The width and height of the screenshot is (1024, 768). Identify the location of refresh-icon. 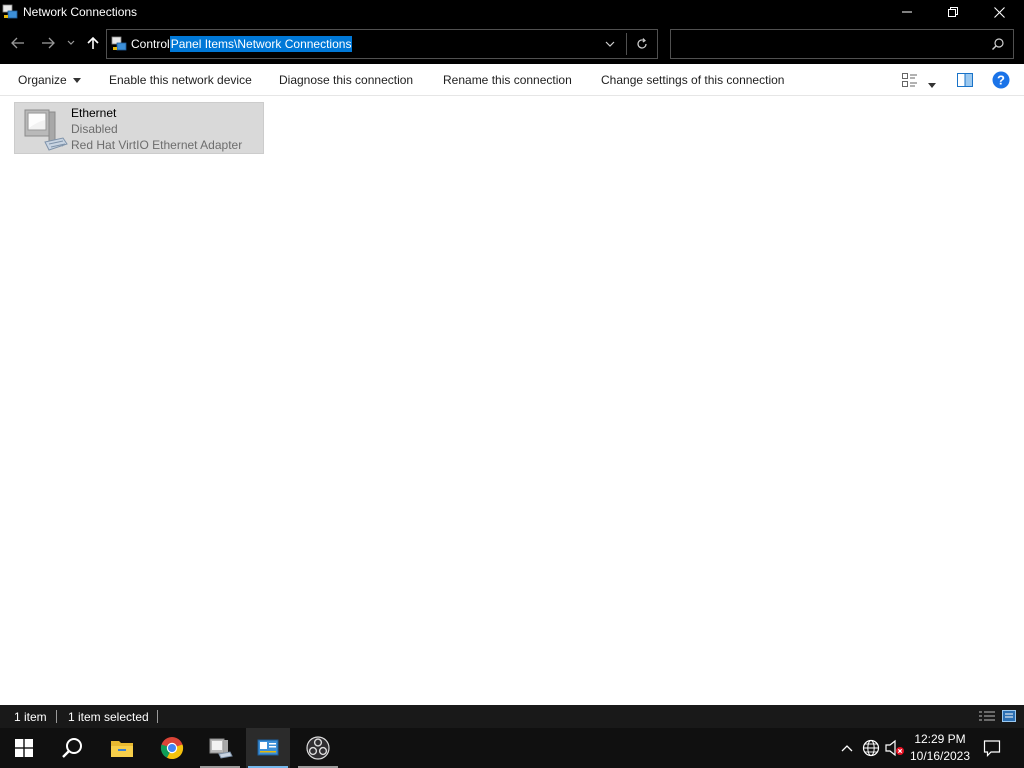
(642, 43).